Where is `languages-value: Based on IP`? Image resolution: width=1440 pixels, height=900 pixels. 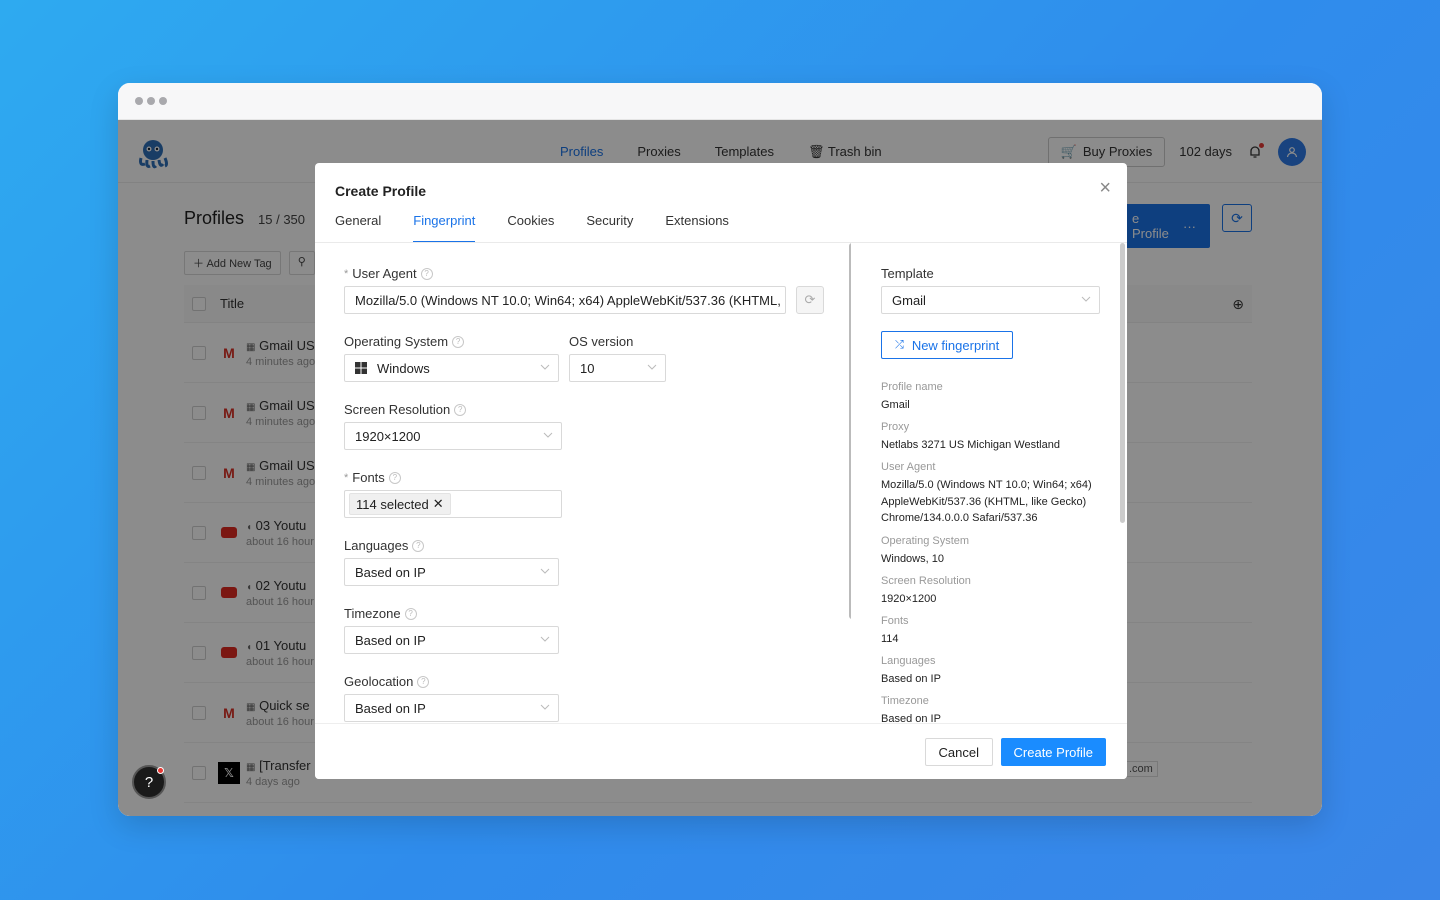
languages-value: Based on IP is located at coordinates (390, 572).